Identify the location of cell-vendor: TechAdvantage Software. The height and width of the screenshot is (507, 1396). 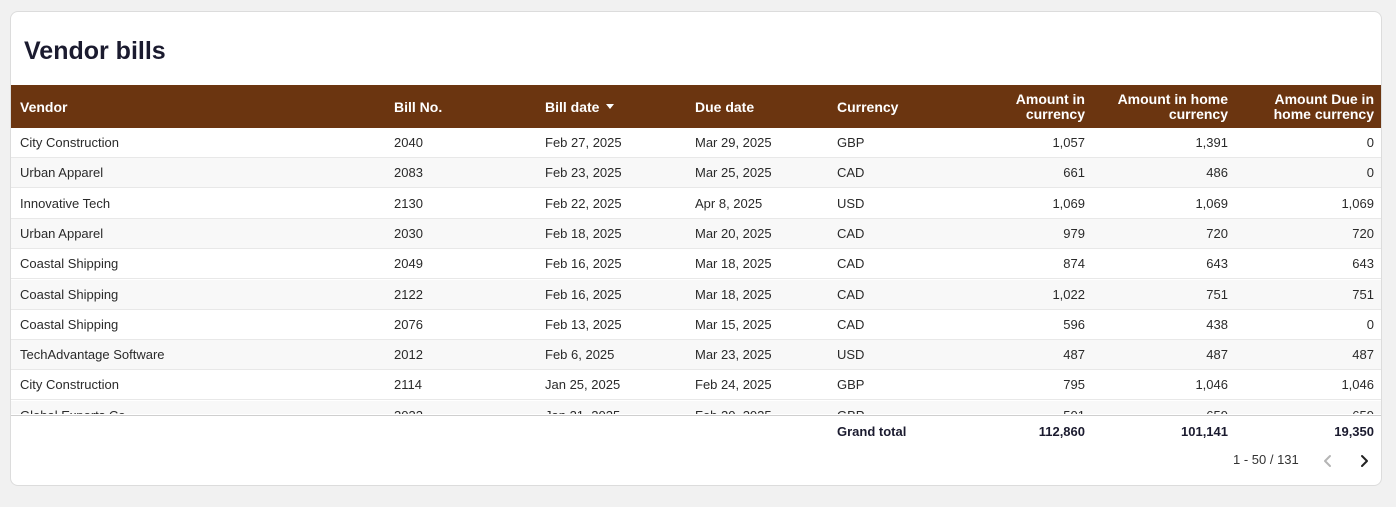
(92, 355).